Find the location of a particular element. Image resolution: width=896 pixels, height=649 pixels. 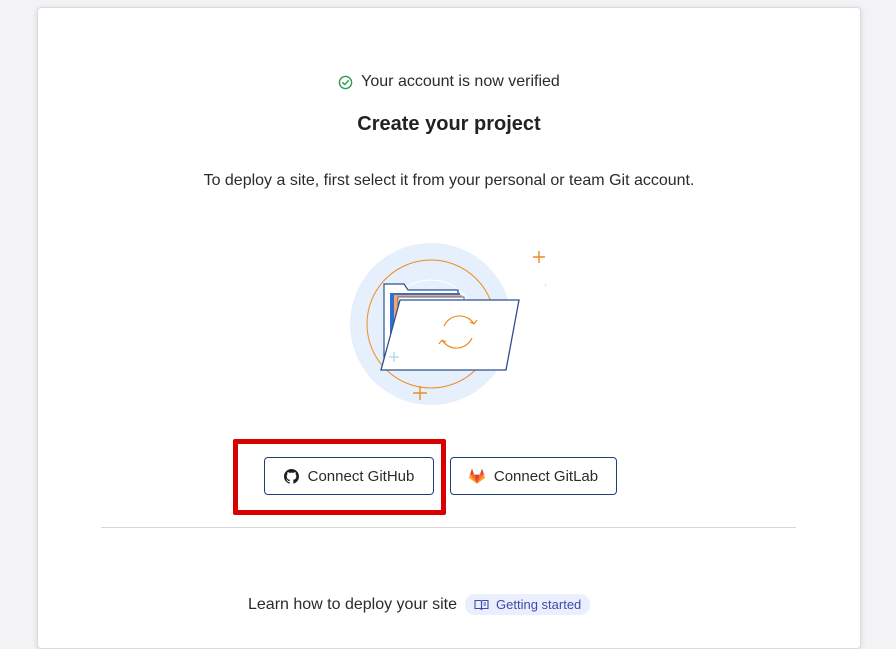

verified-status: Your account is now verified is located at coordinates (449, 82).